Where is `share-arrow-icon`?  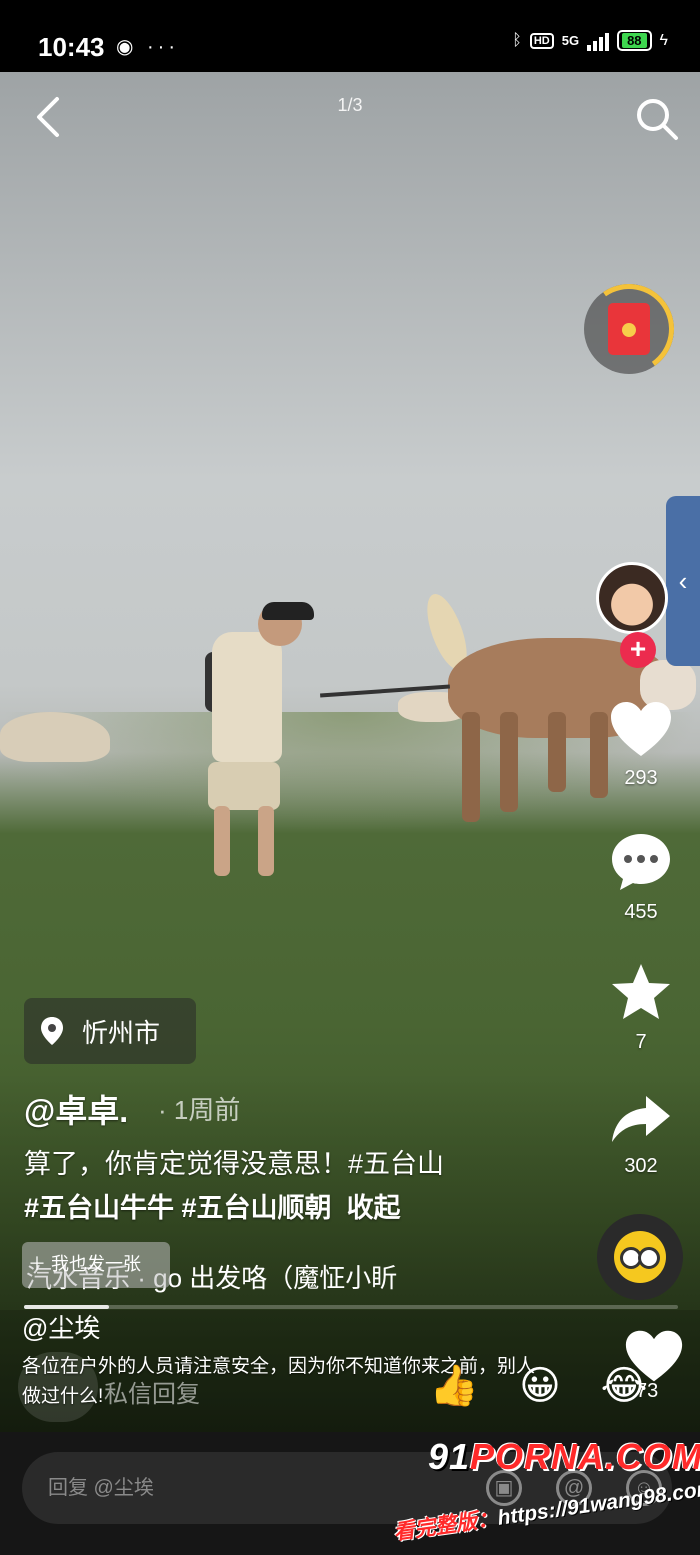
share-arrow-icon is located at coordinates (641, 1119).